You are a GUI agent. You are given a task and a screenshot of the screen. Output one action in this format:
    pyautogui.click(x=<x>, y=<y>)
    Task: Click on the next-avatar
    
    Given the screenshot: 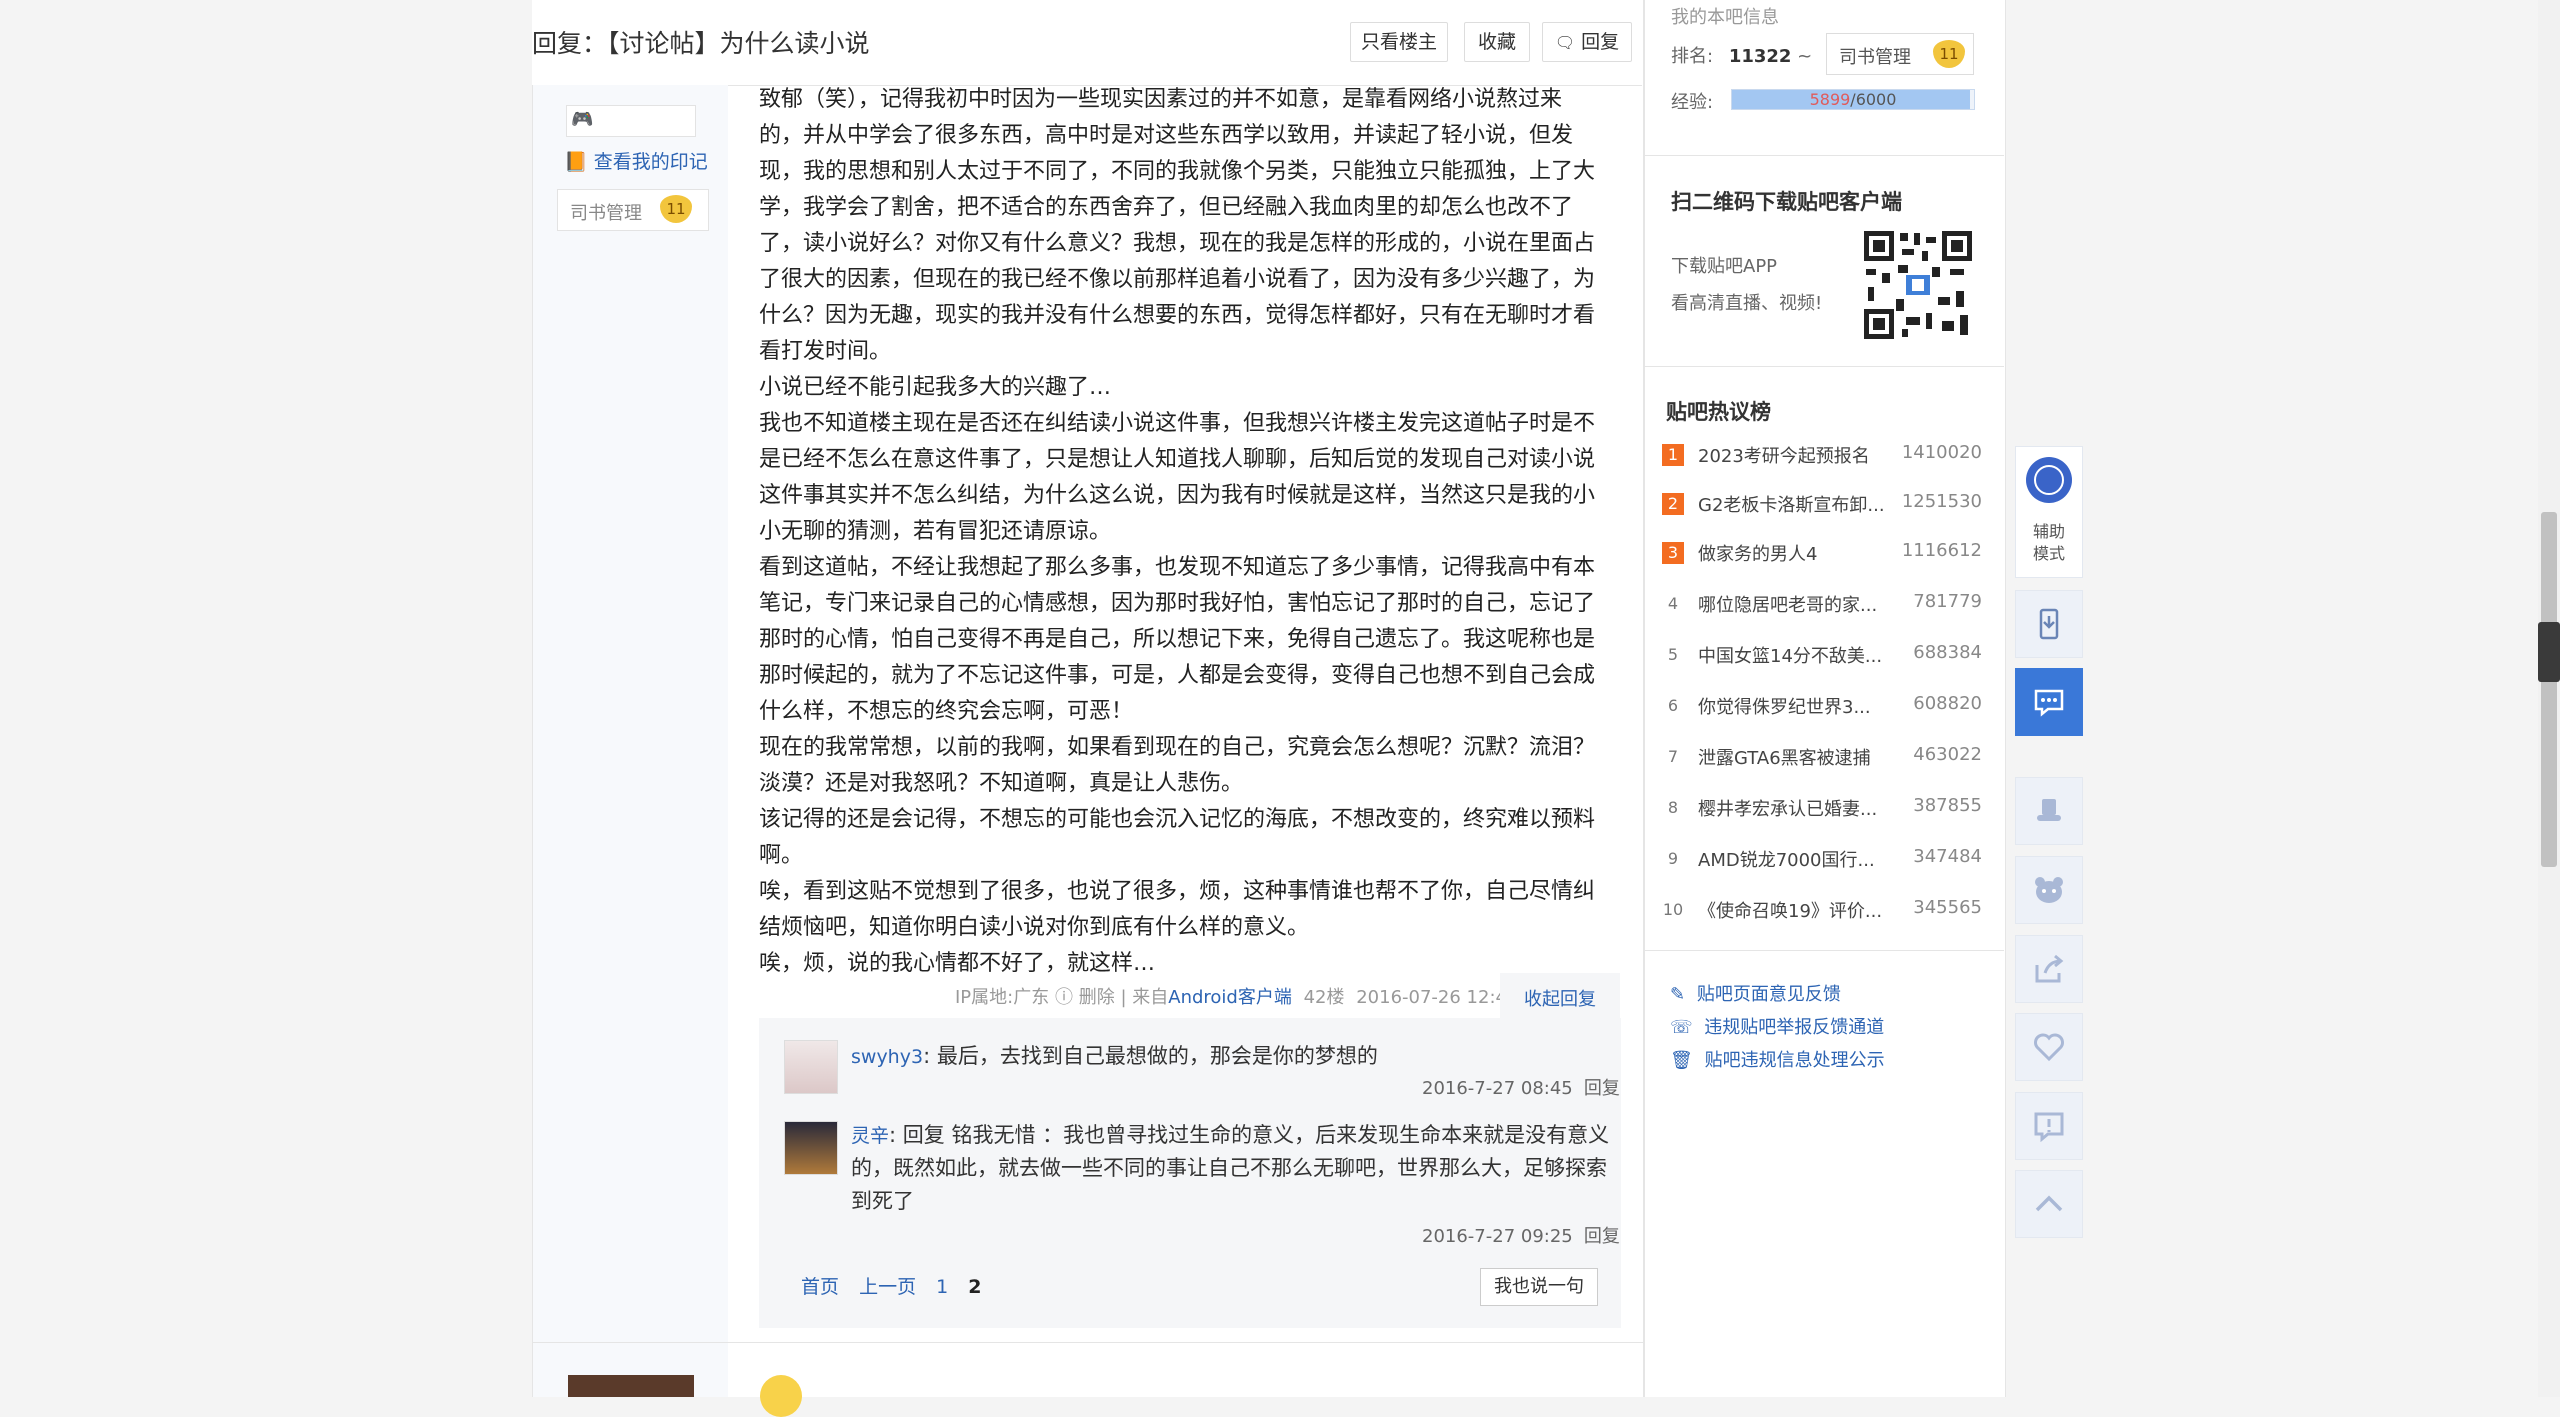 What is the action you would take?
    pyautogui.click(x=631, y=1386)
    